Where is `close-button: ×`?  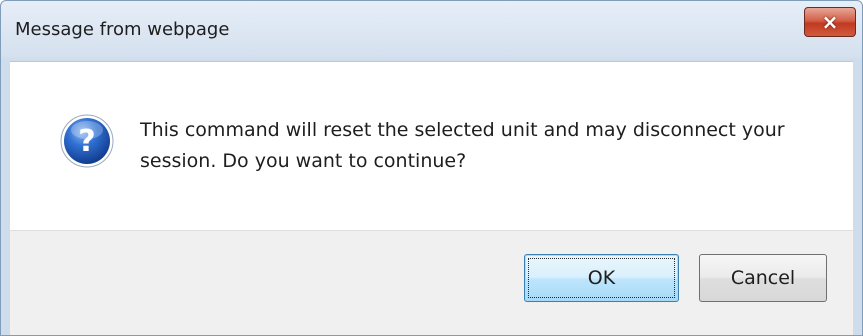 close-button: × is located at coordinates (830, 22).